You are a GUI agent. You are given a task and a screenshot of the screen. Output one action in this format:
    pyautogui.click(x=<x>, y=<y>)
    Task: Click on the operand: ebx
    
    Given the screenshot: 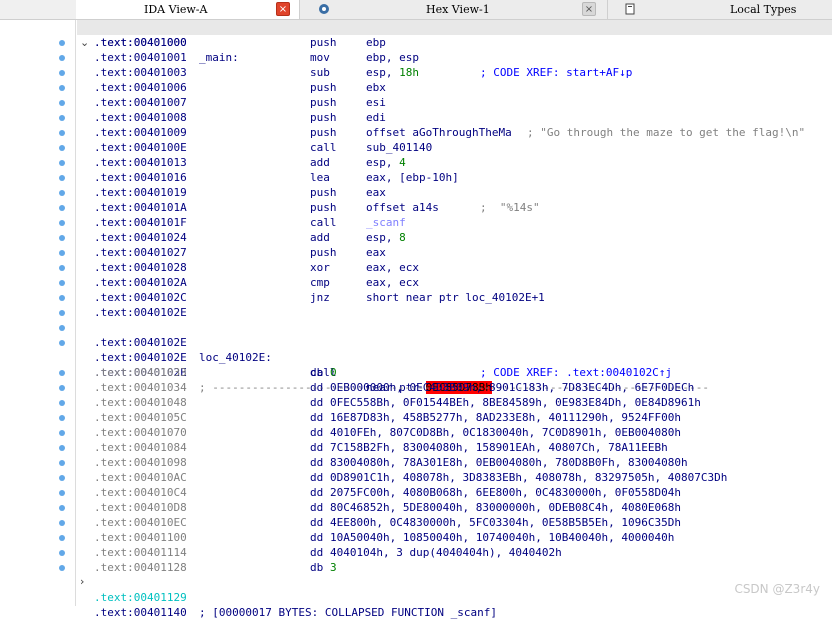 What is the action you would take?
    pyautogui.click(x=376, y=87)
    